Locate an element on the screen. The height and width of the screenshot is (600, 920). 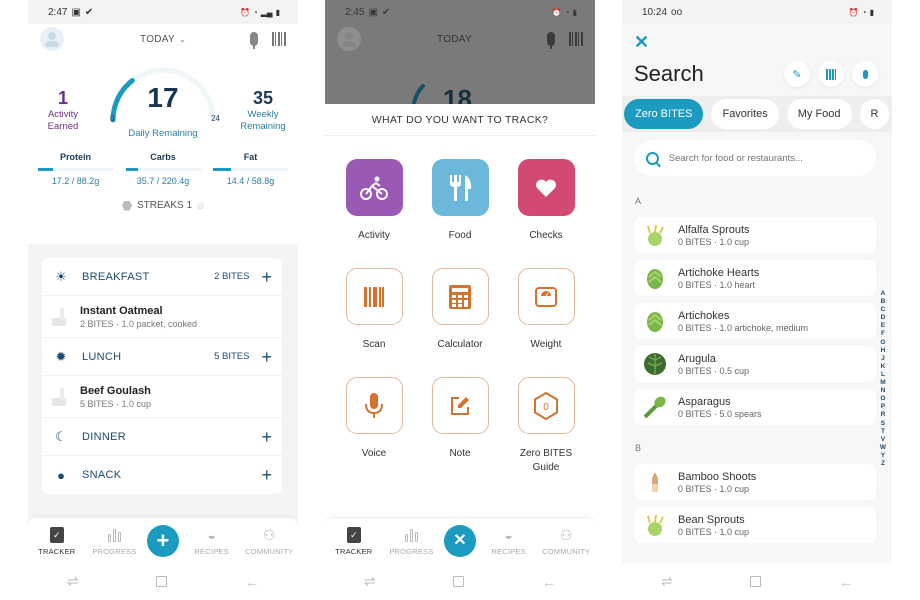
option-checks: Checks is located at coordinates (546, 213).